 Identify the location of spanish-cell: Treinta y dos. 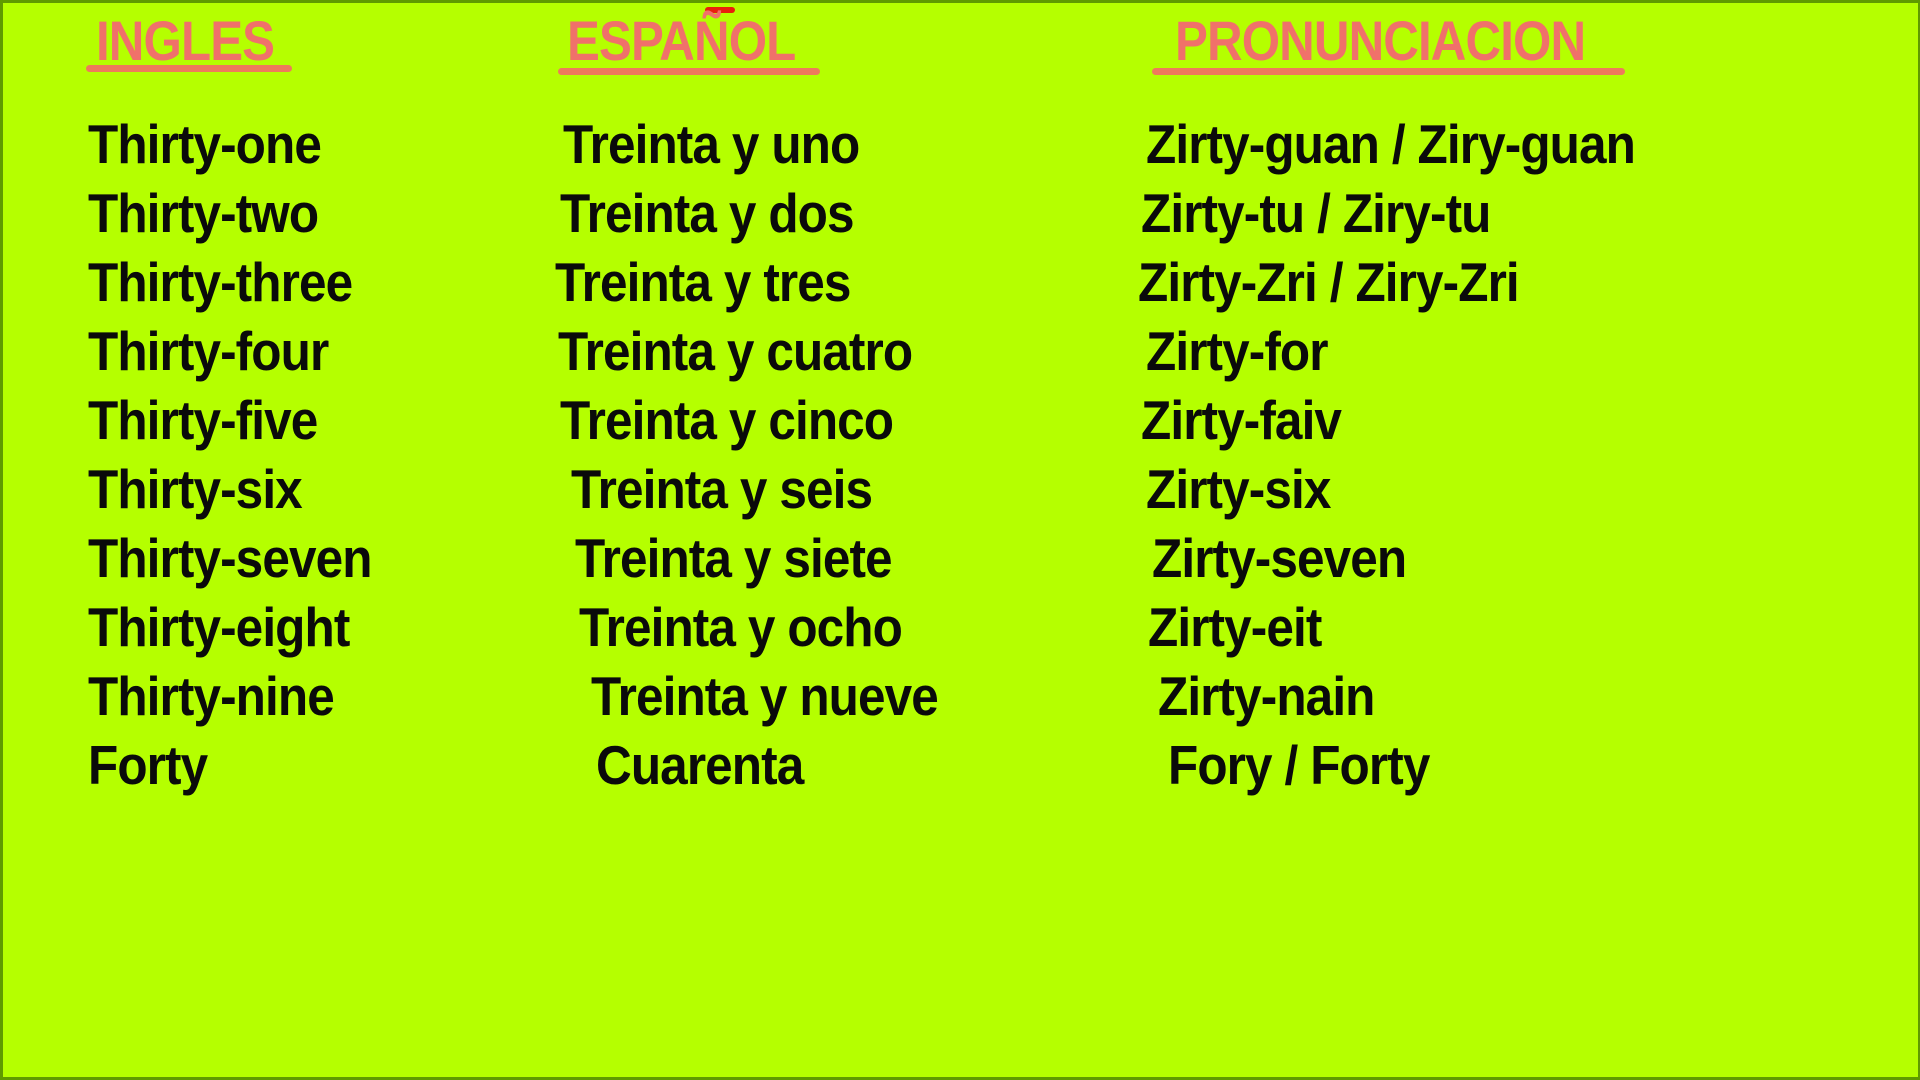
(707, 213).